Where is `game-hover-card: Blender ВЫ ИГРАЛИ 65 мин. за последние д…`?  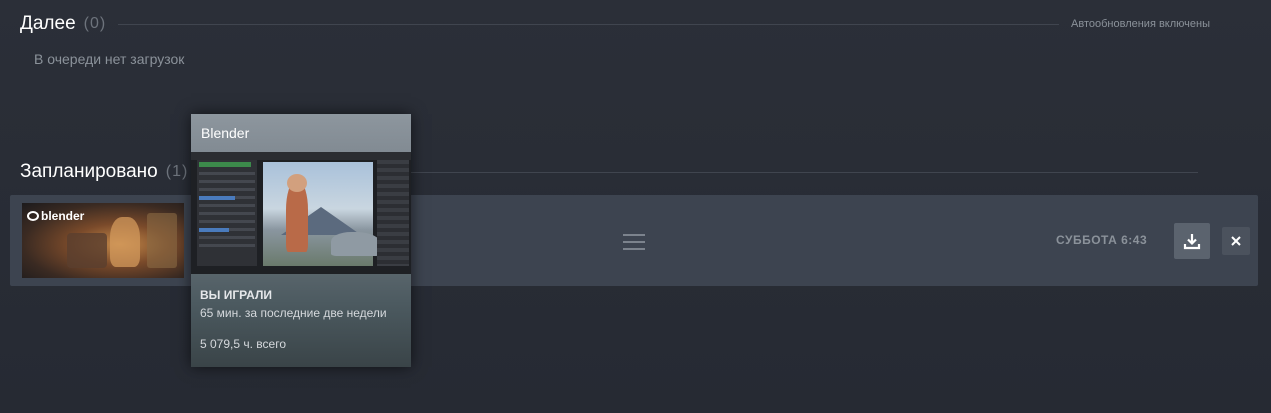
game-hover-card: Blender ВЫ ИГРАЛИ 65 мин. за последние д… is located at coordinates (301, 240).